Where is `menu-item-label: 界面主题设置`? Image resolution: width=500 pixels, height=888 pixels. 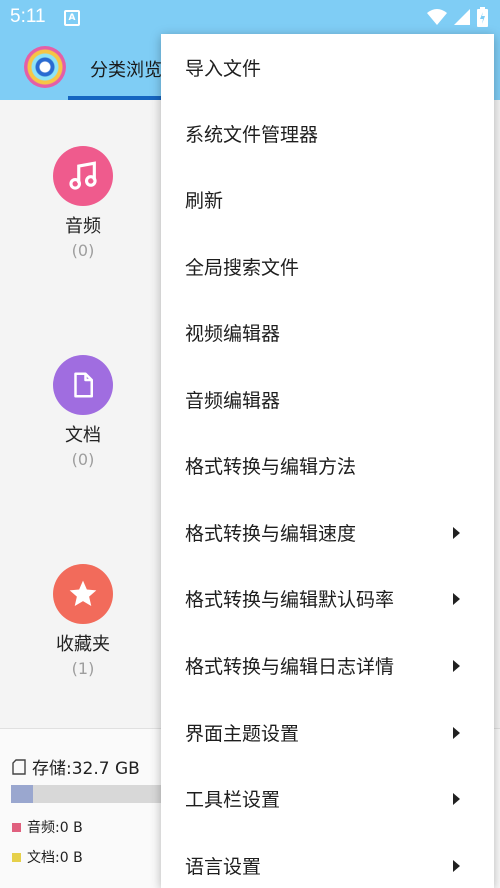 menu-item-label: 界面主题设置 is located at coordinates (242, 733).